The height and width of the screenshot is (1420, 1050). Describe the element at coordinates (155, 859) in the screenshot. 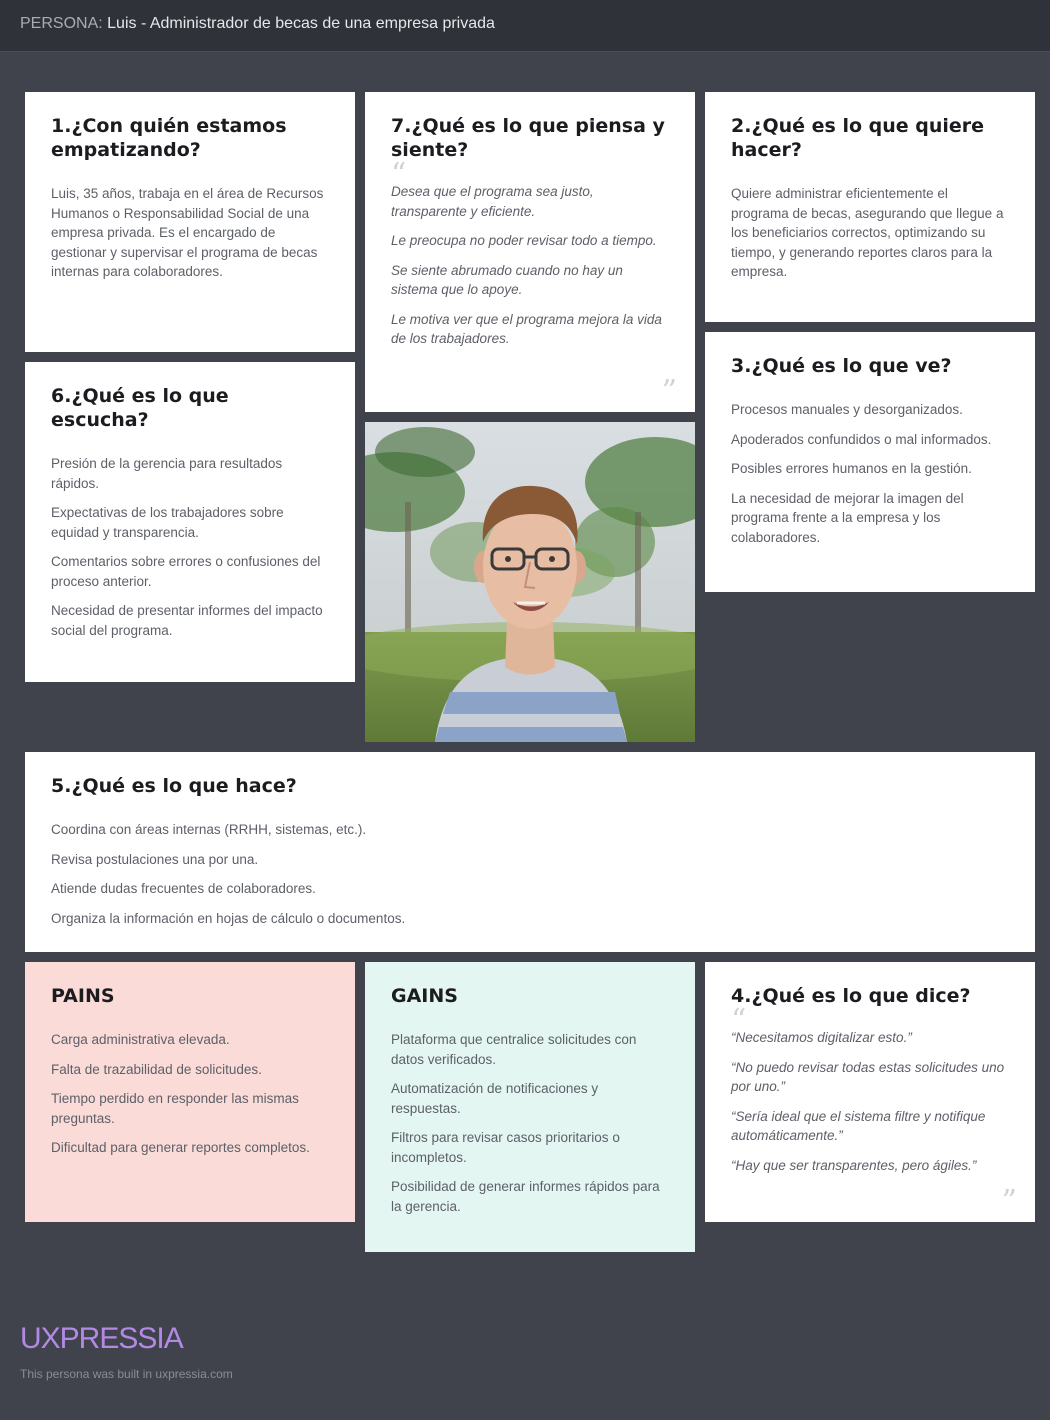

I see `card-does-item: Revisa postulaciones una por una.` at that location.